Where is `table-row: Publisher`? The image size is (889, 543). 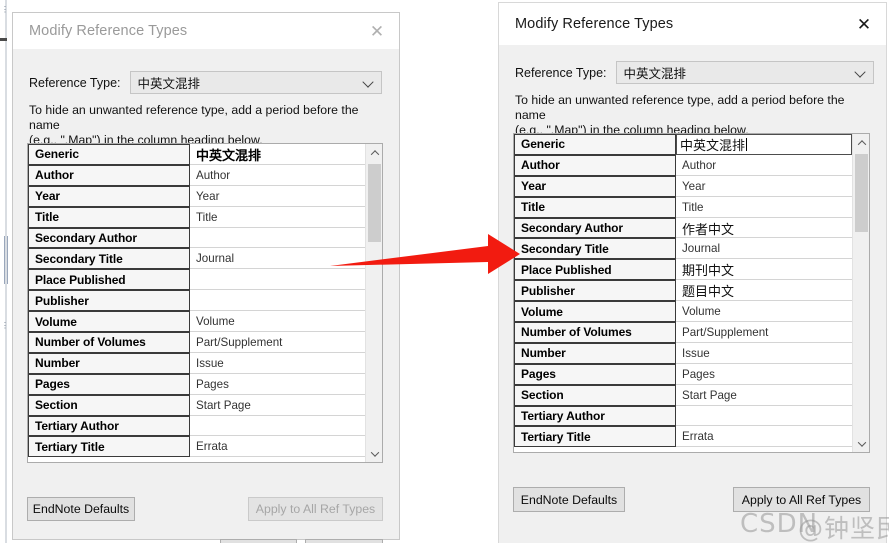 table-row: Publisher is located at coordinates (196, 301).